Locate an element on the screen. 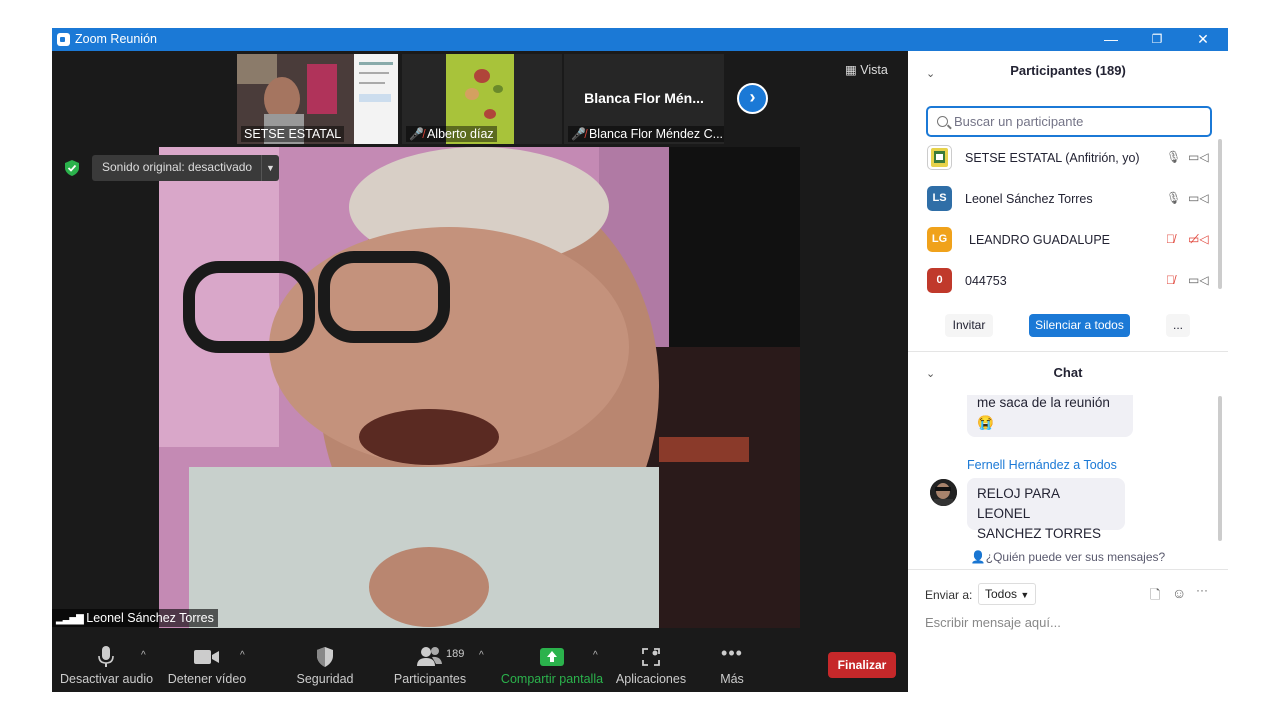  stop-video-button: Detener vídeo is located at coordinates (207, 660).